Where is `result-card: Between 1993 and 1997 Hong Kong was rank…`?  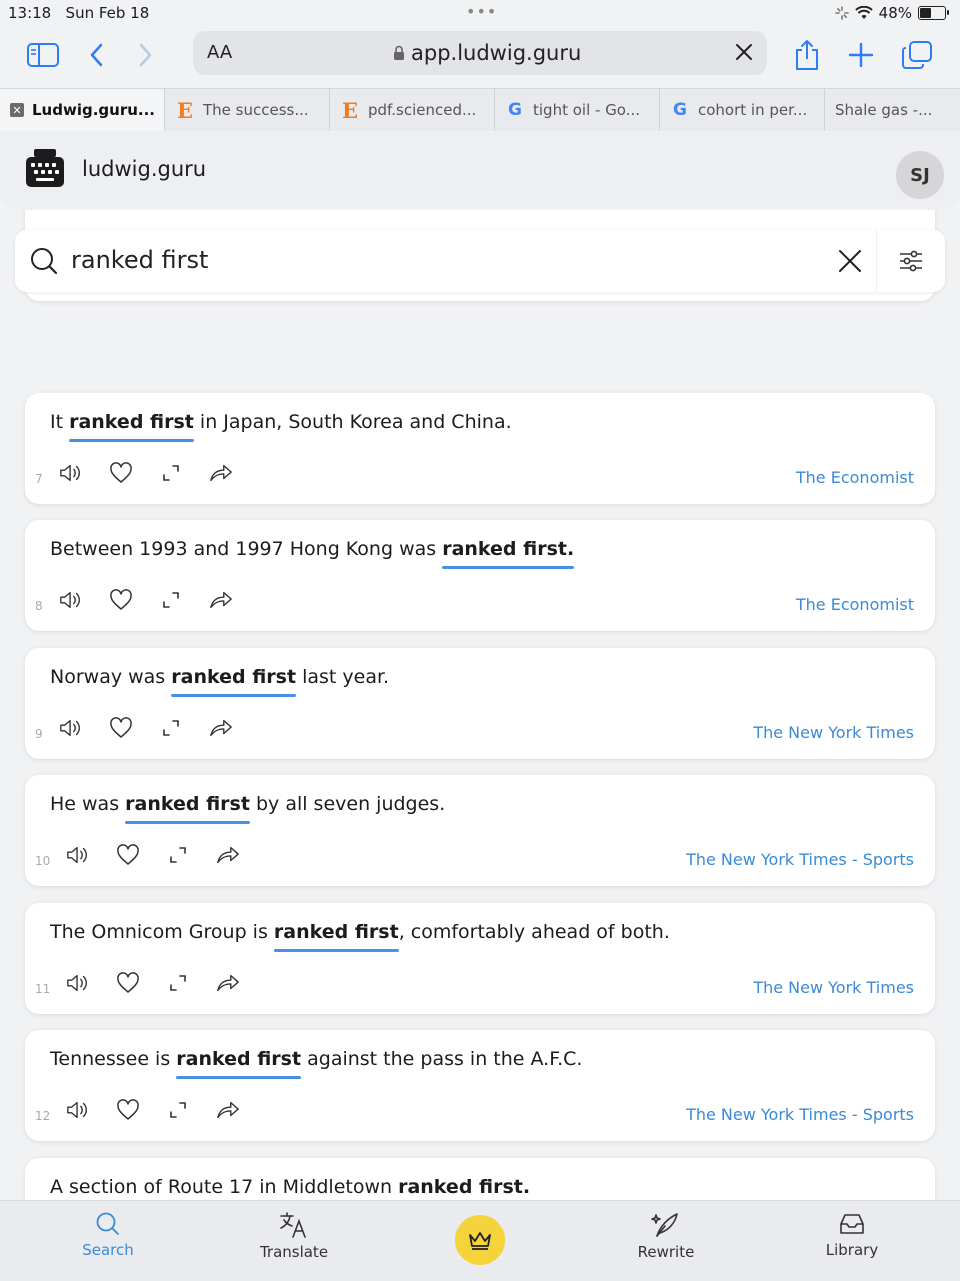 result-card: Between 1993 and 1997 Hong Kong was rank… is located at coordinates (480, 575).